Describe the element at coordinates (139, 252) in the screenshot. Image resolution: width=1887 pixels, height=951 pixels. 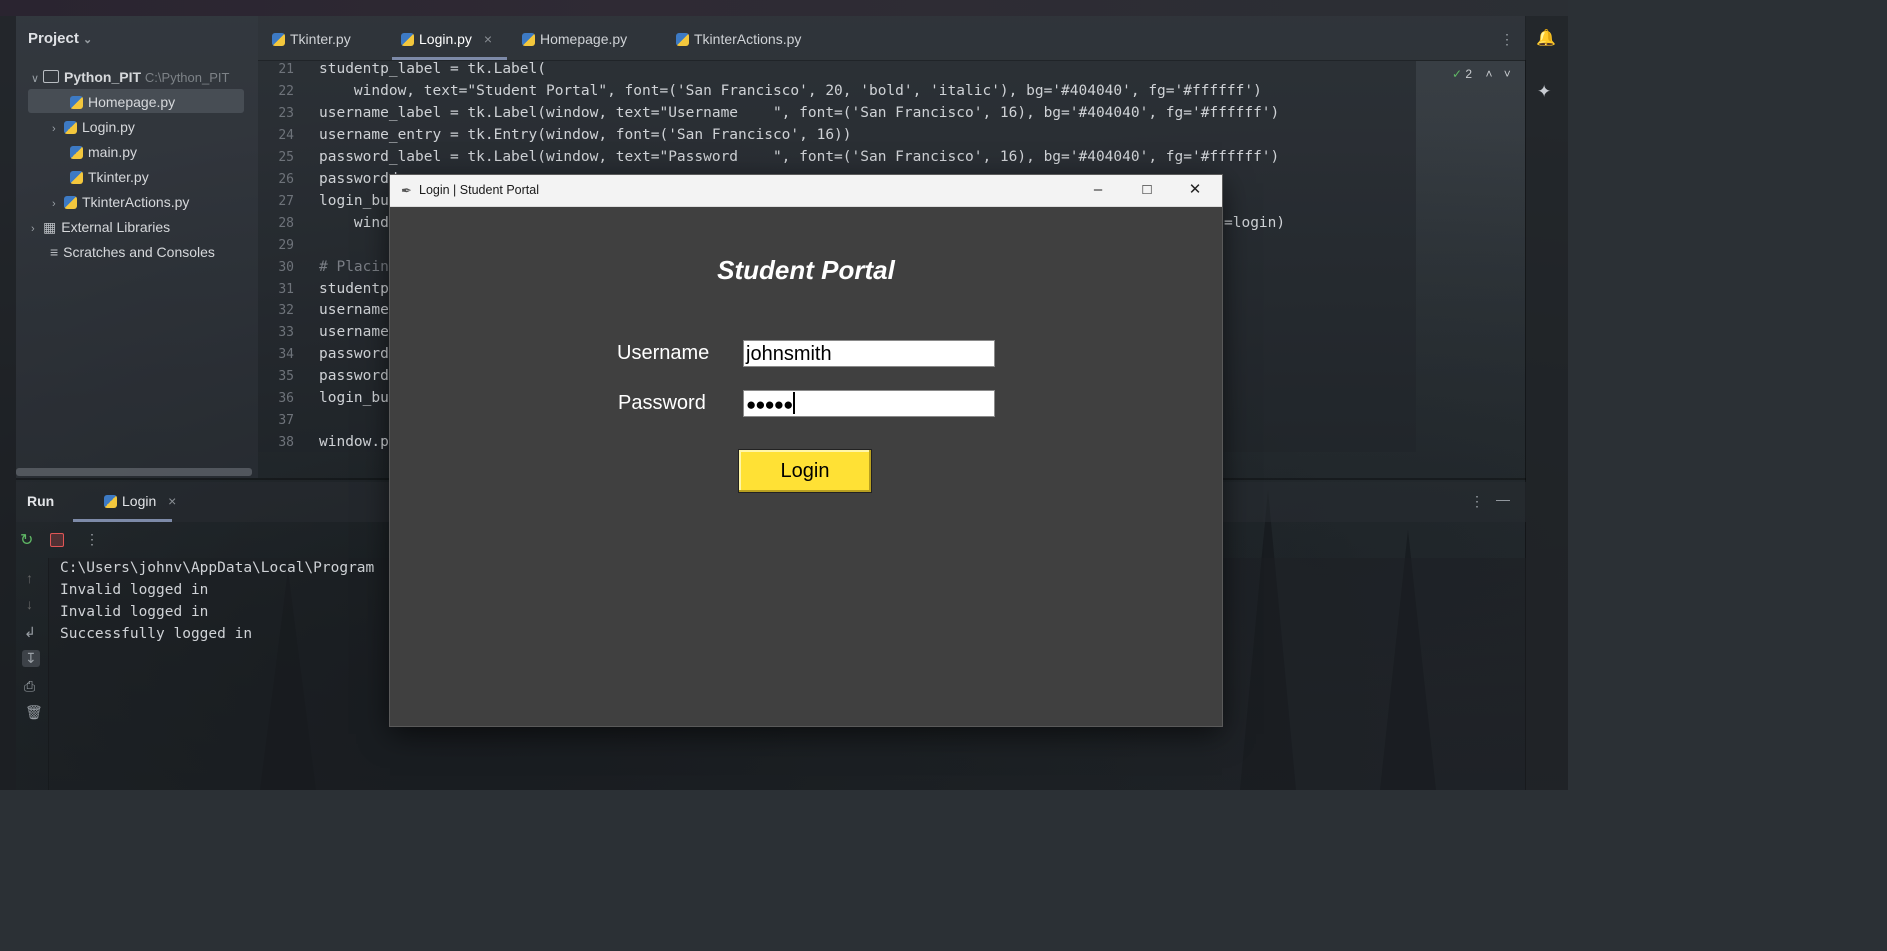
I see `tree-label: Scratches and Consoles` at that location.